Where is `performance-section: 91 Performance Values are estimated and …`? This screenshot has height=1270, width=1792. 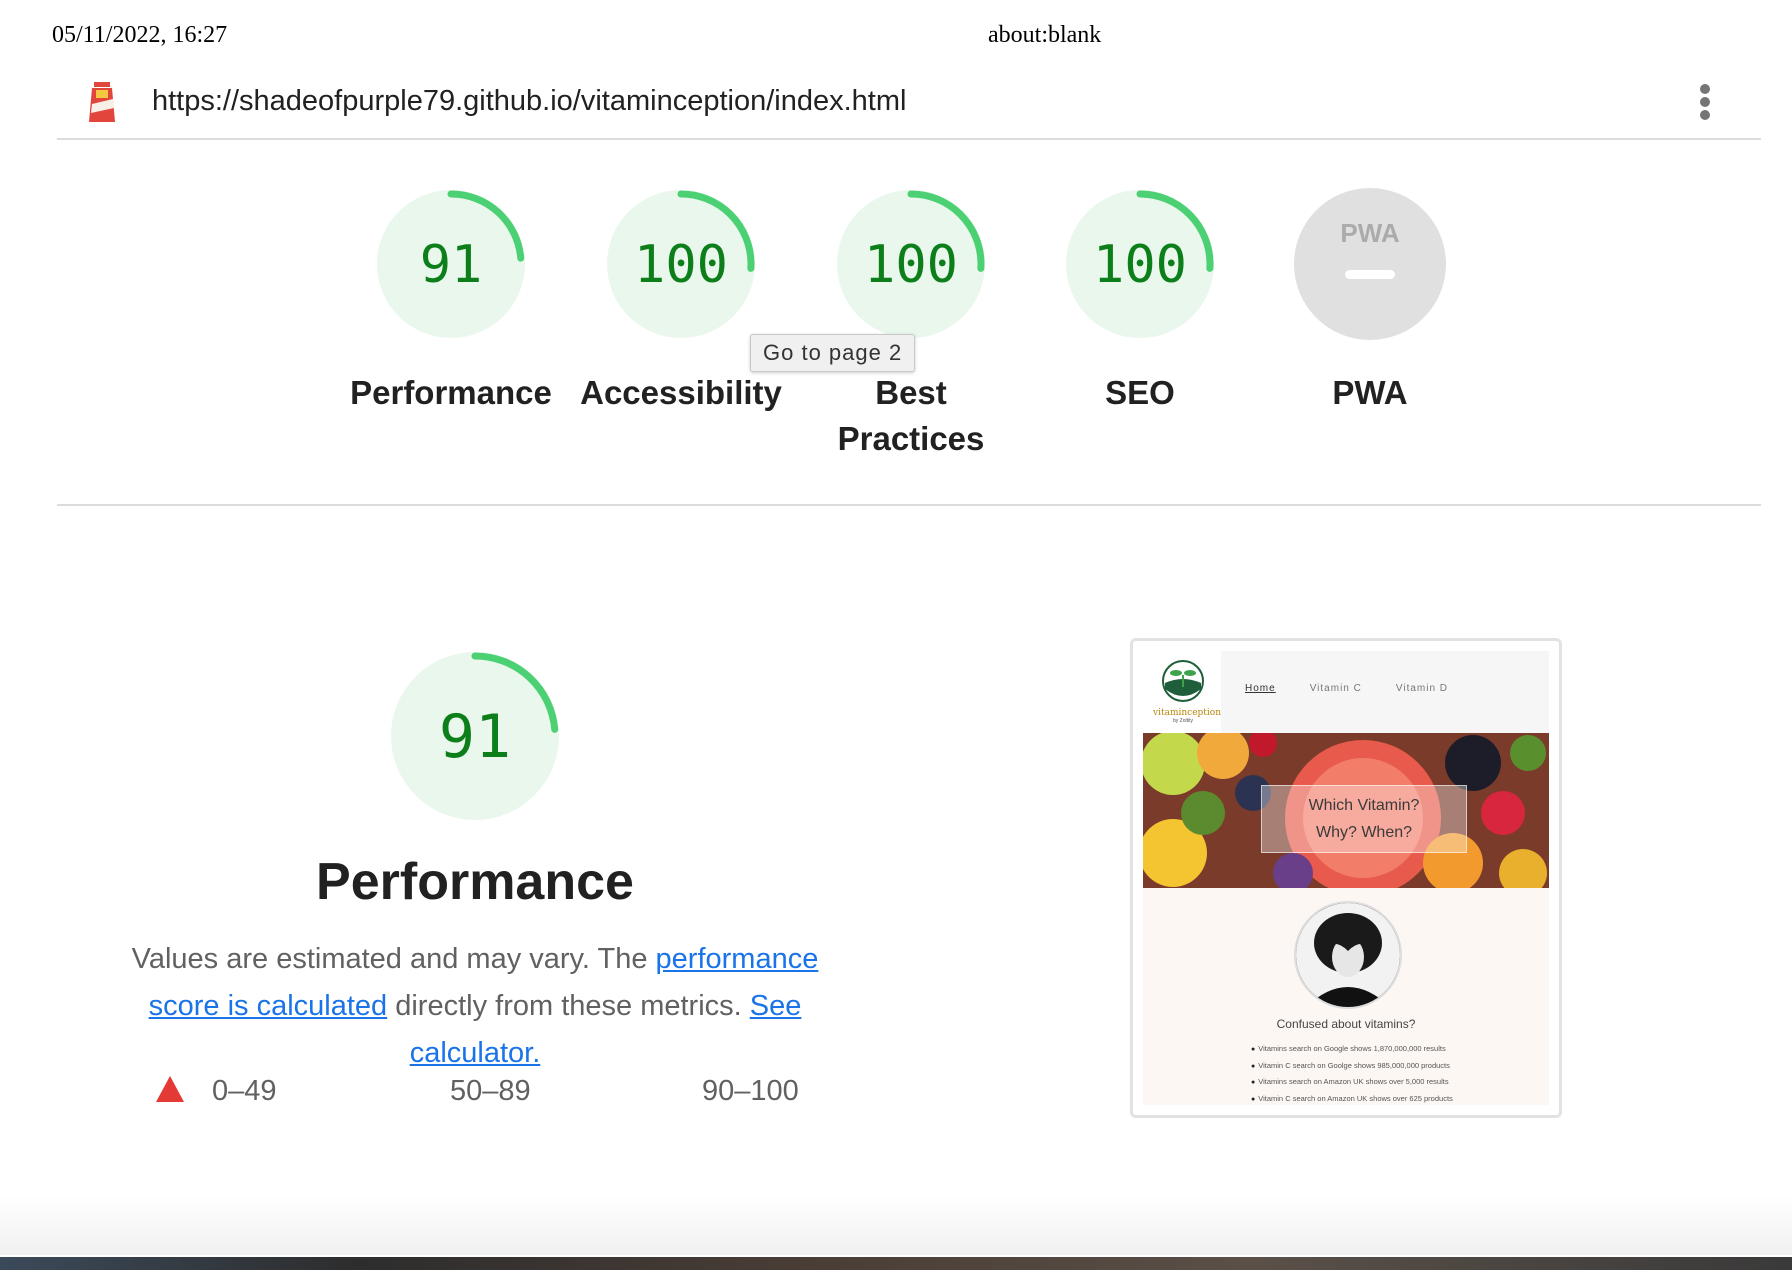
performance-section: 91 Performance Values are estimated and … is located at coordinates (475, 863).